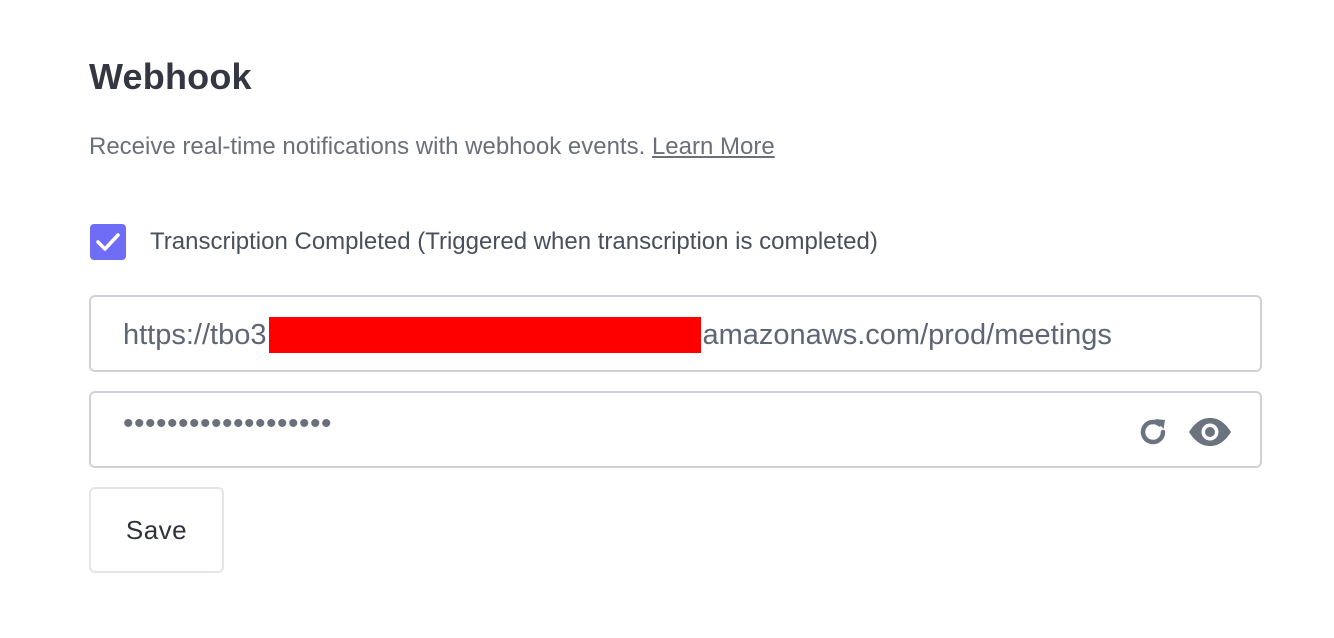  Describe the element at coordinates (1210, 432) in the screenshot. I see `eye-icon` at that location.